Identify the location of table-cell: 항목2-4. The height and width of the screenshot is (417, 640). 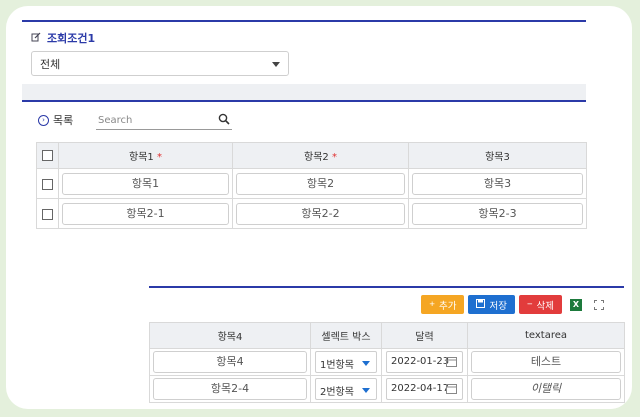
(230, 389).